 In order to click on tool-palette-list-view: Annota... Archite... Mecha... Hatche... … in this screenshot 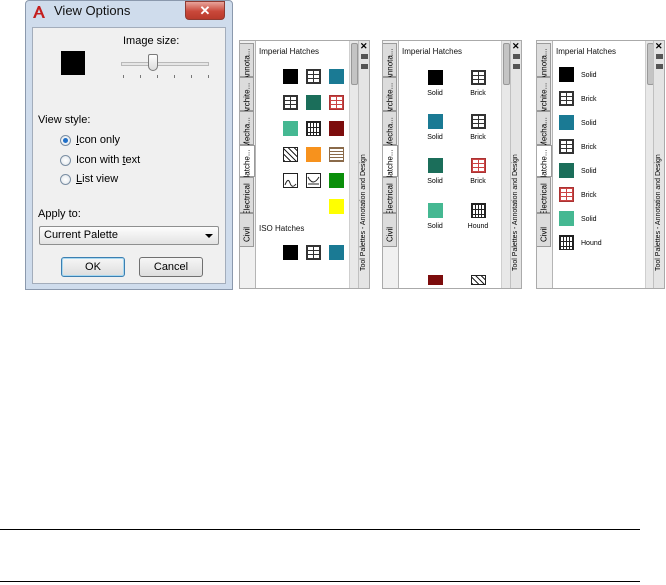, I will do `click(600, 164)`.